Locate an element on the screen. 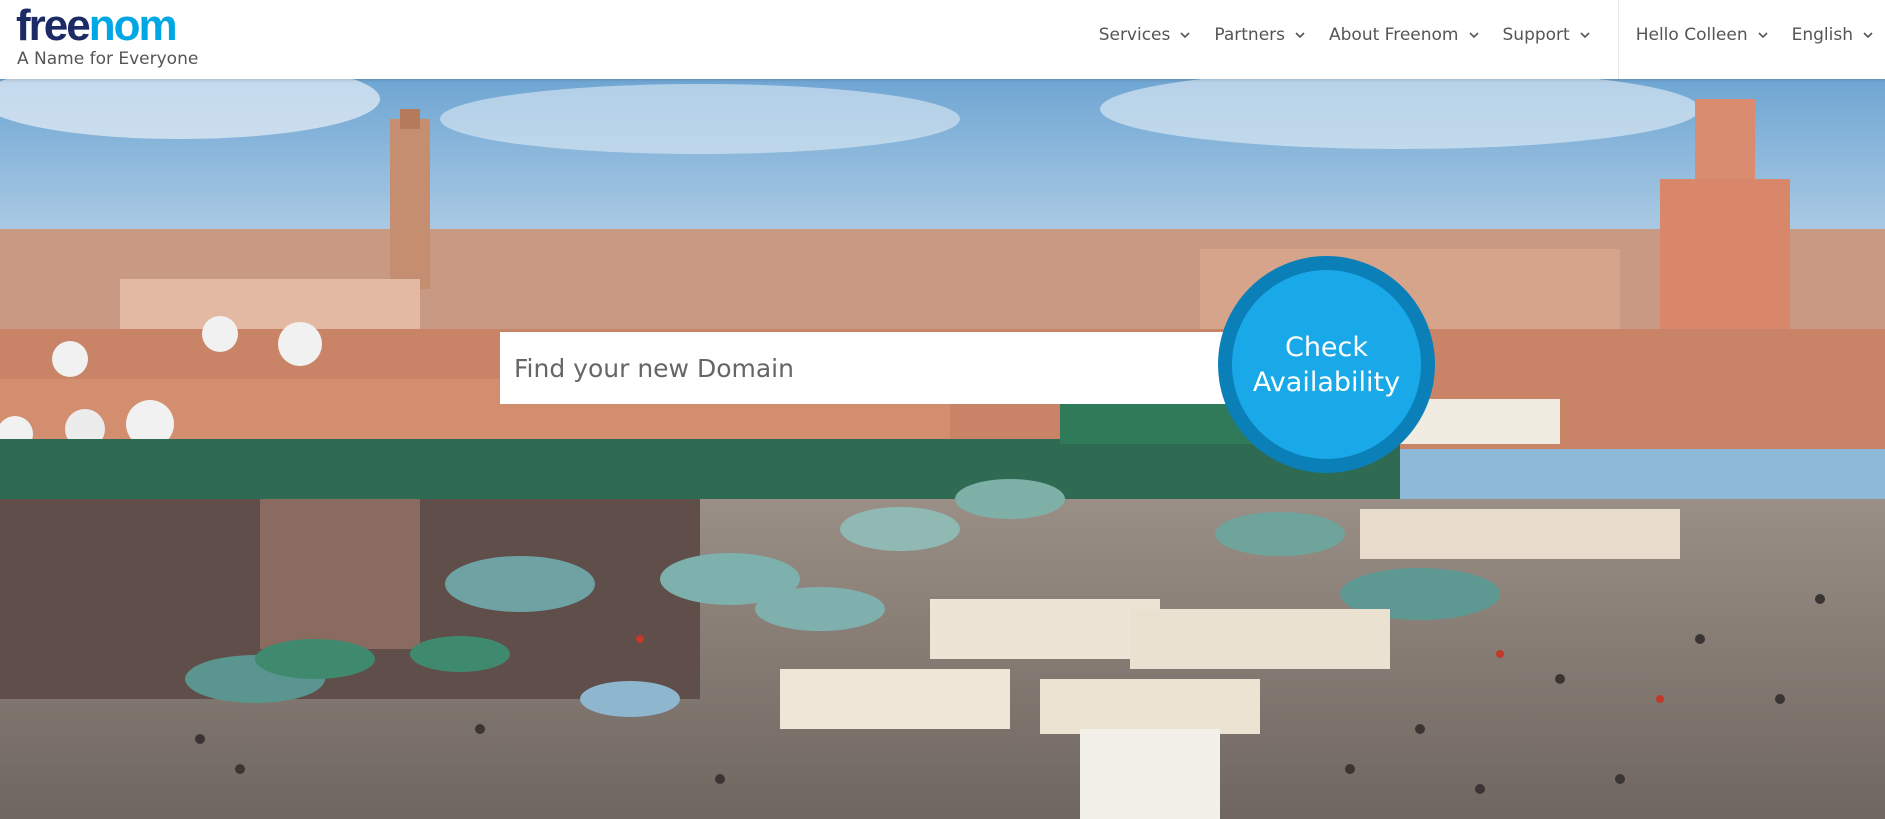  domain-search-input is located at coordinates (867, 368).